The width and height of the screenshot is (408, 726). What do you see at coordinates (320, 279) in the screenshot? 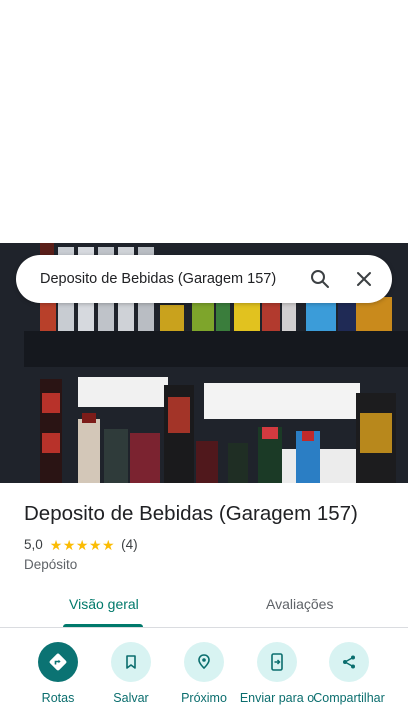
I see `search-icon` at bounding box center [320, 279].